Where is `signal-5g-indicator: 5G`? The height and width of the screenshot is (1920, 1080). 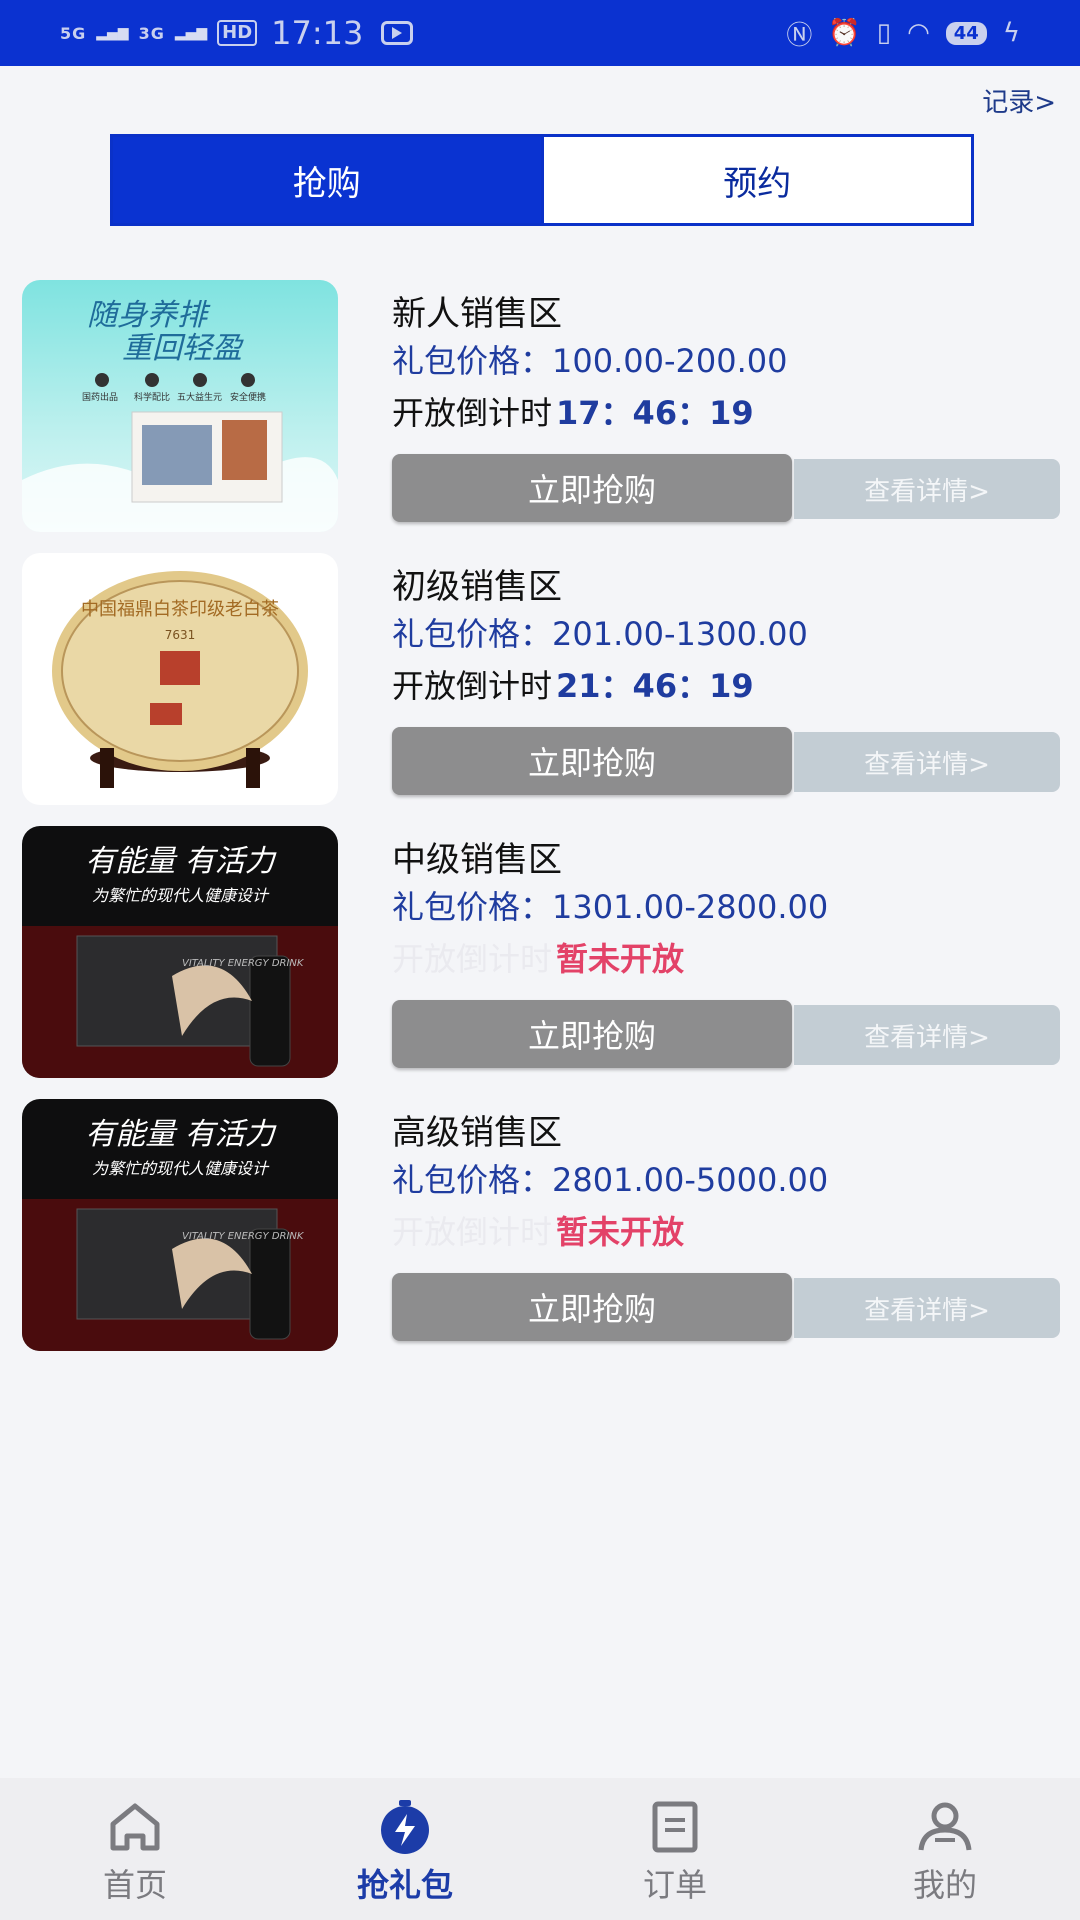
signal-5g-indicator: 5G is located at coordinates (73, 33).